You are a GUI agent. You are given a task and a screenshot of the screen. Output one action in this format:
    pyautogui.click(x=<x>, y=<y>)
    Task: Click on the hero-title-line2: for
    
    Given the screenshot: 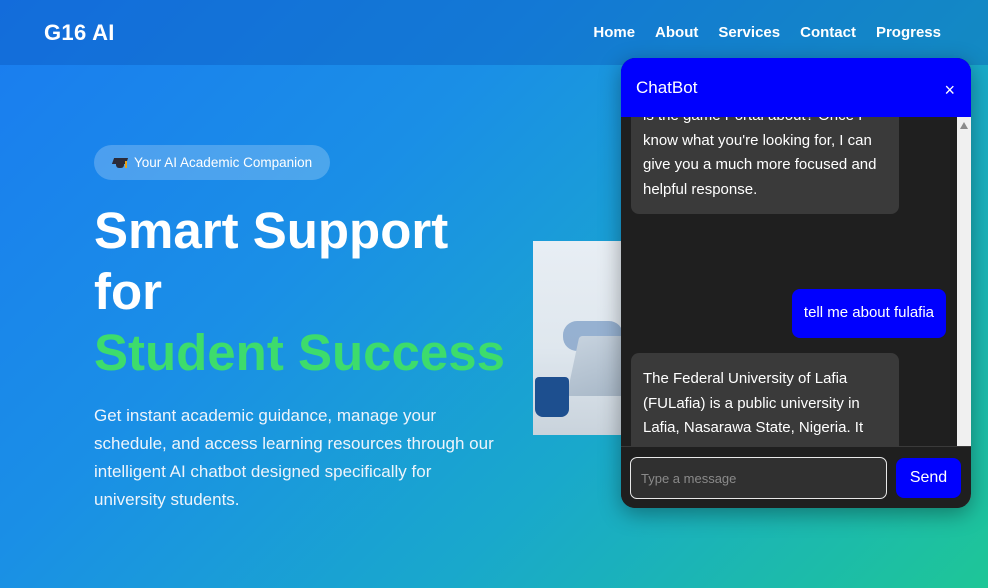 What is the action you would take?
    pyautogui.click(x=128, y=291)
    